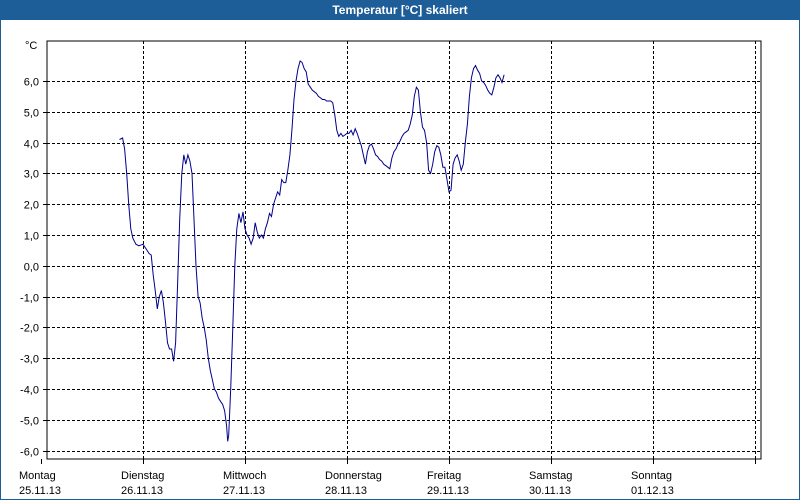  What do you see at coordinates (651, 476) in the screenshot?
I see `x-tick-day-label: Sonntag` at bounding box center [651, 476].